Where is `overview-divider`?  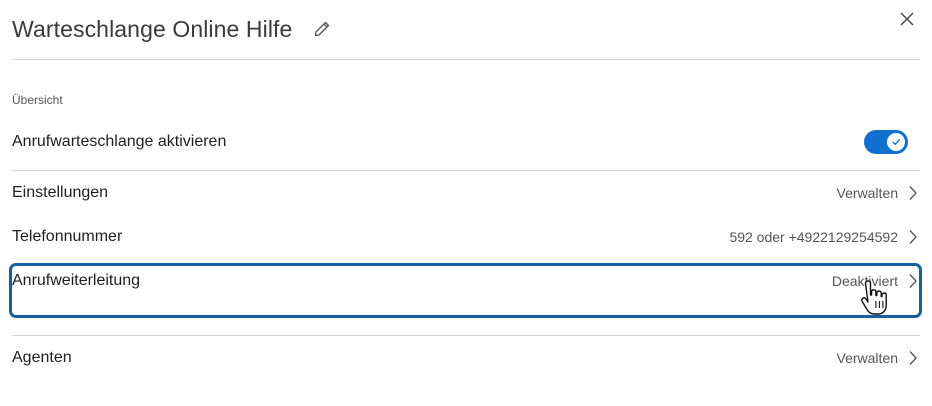
overview-divider is located at coordinates (466, 170).